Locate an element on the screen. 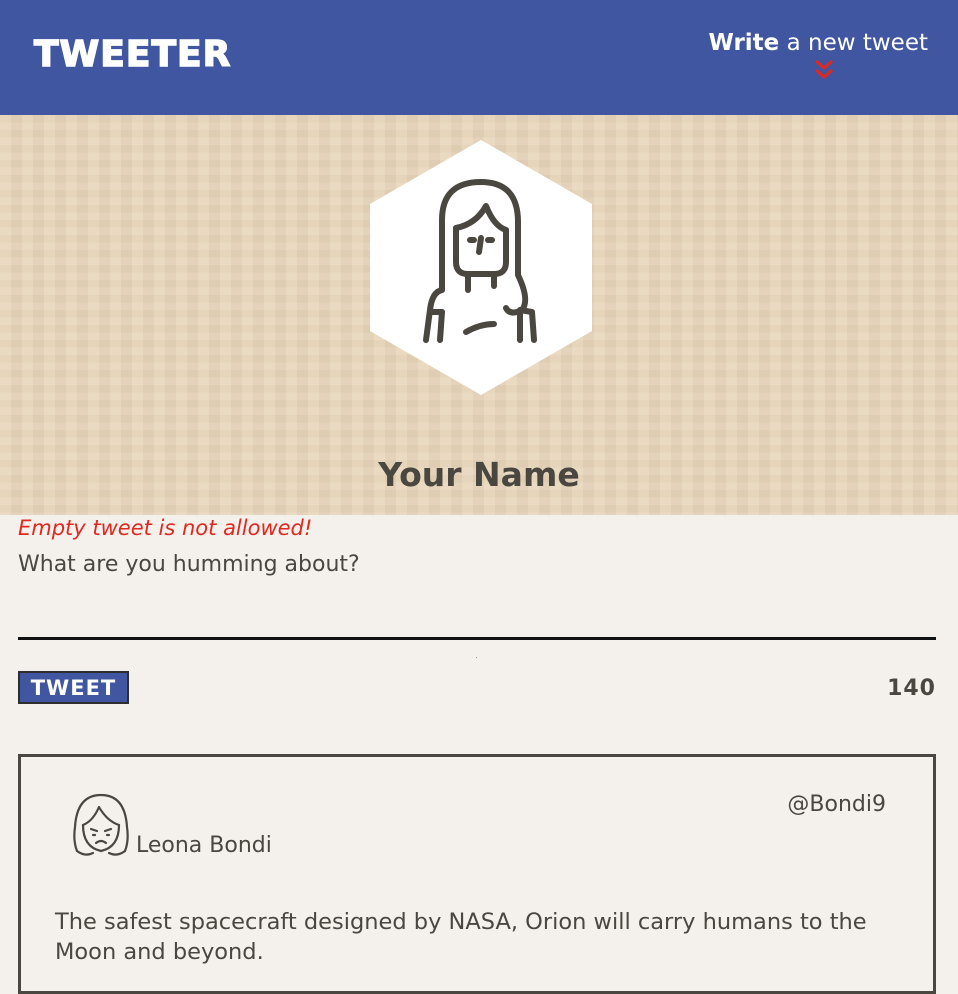  tweet-submit-button: TWEET is located at coordinates (73, 687).